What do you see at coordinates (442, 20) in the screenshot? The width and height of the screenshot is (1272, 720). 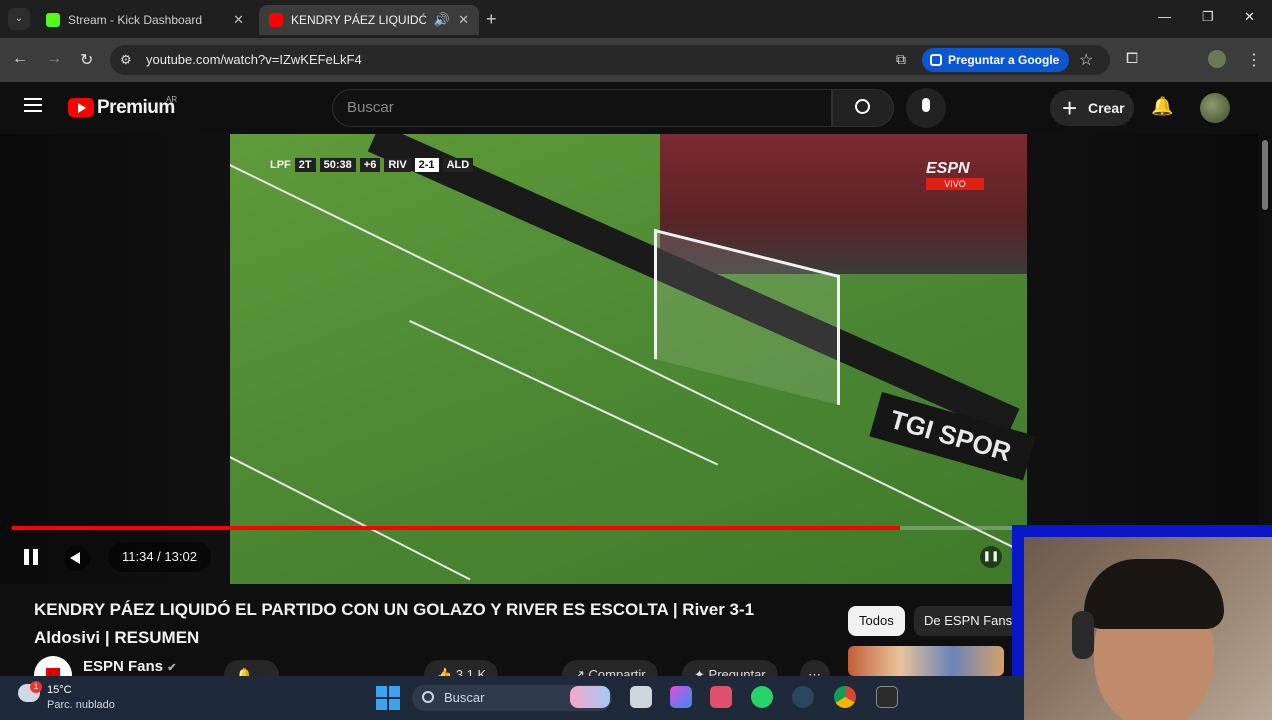 I see `speaker-icon: 🔊` at bounding box center [442, 20].